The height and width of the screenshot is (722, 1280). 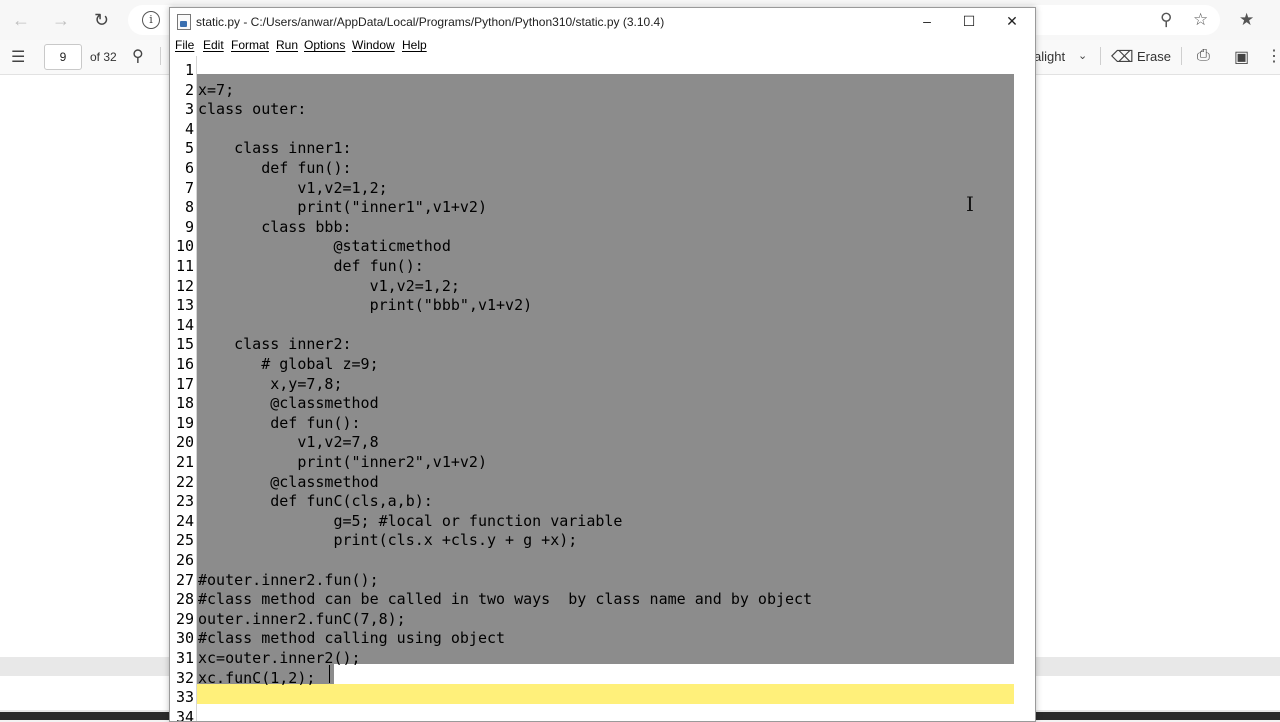 What do you see at coordinates (592, 168) in the screenshot?
I see `code-line: 6 def fun():` at bounding box center [592, 168].